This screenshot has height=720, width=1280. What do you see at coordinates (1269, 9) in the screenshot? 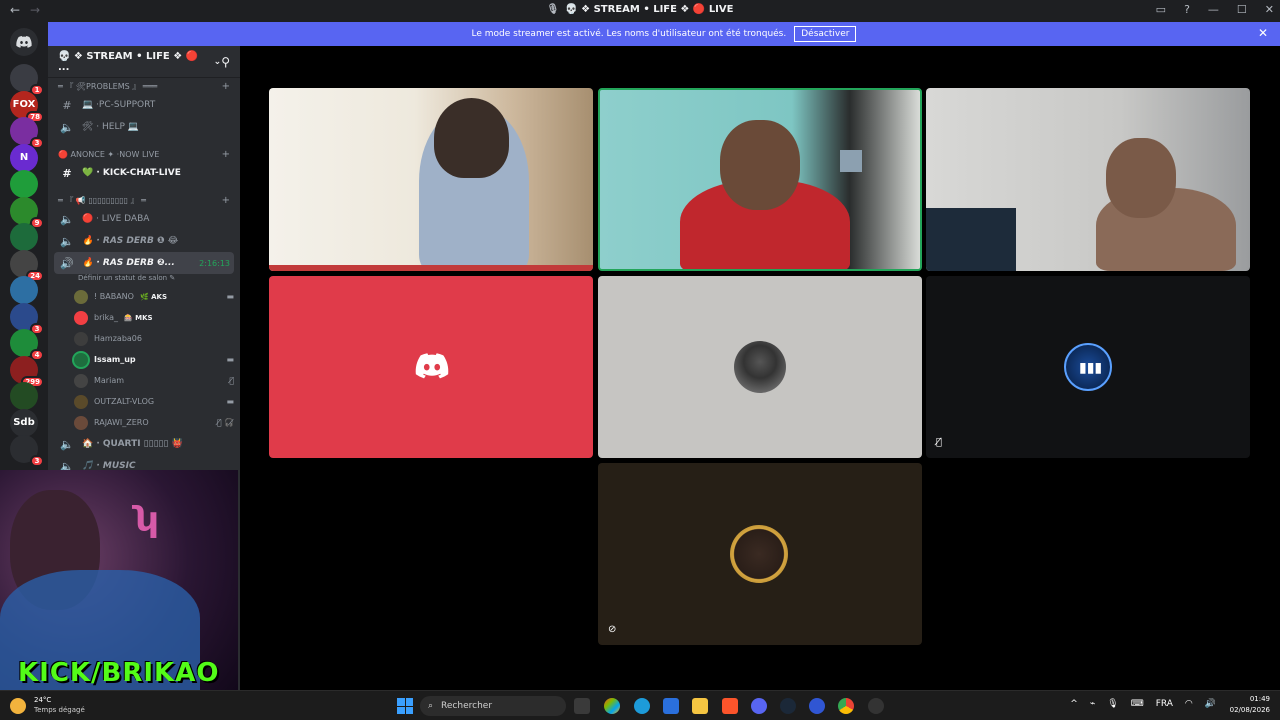
I see `close-window-icon: ✕` at bounding box center [1269, 9].